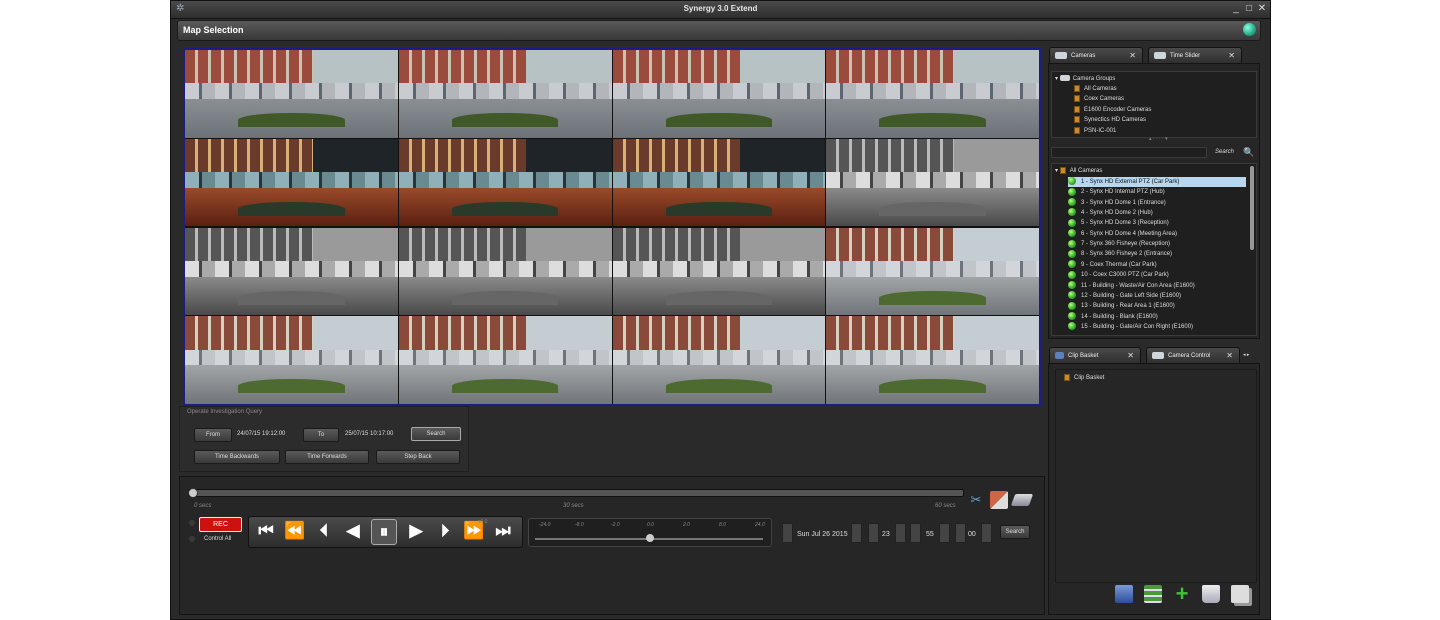 Image resolution: width=1440 pixels, height=620 pixels. I want to click on timeline-slider, so click(576, 493).